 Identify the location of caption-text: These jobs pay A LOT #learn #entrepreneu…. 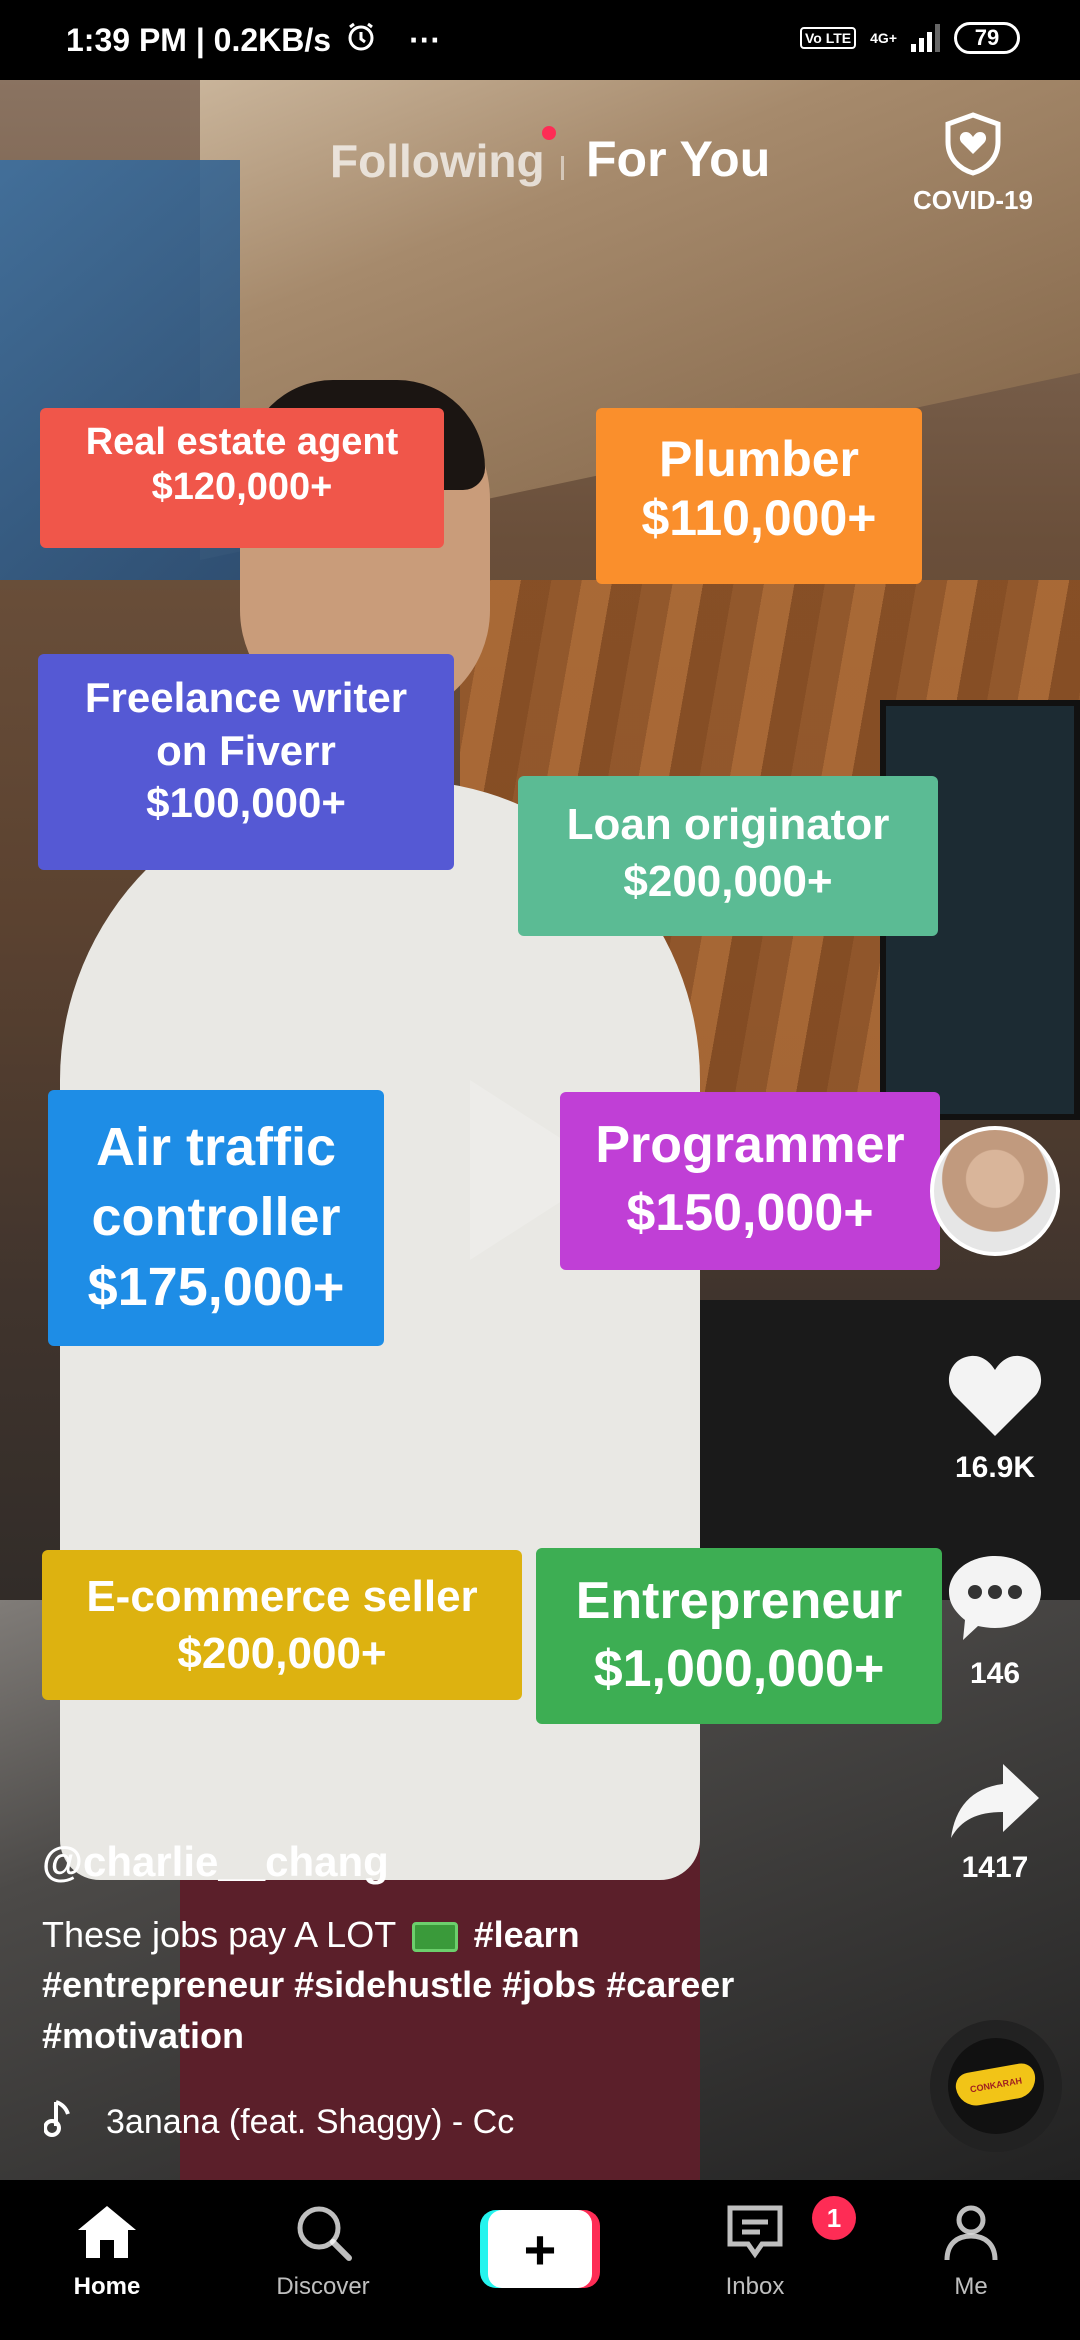
(472, 1985).